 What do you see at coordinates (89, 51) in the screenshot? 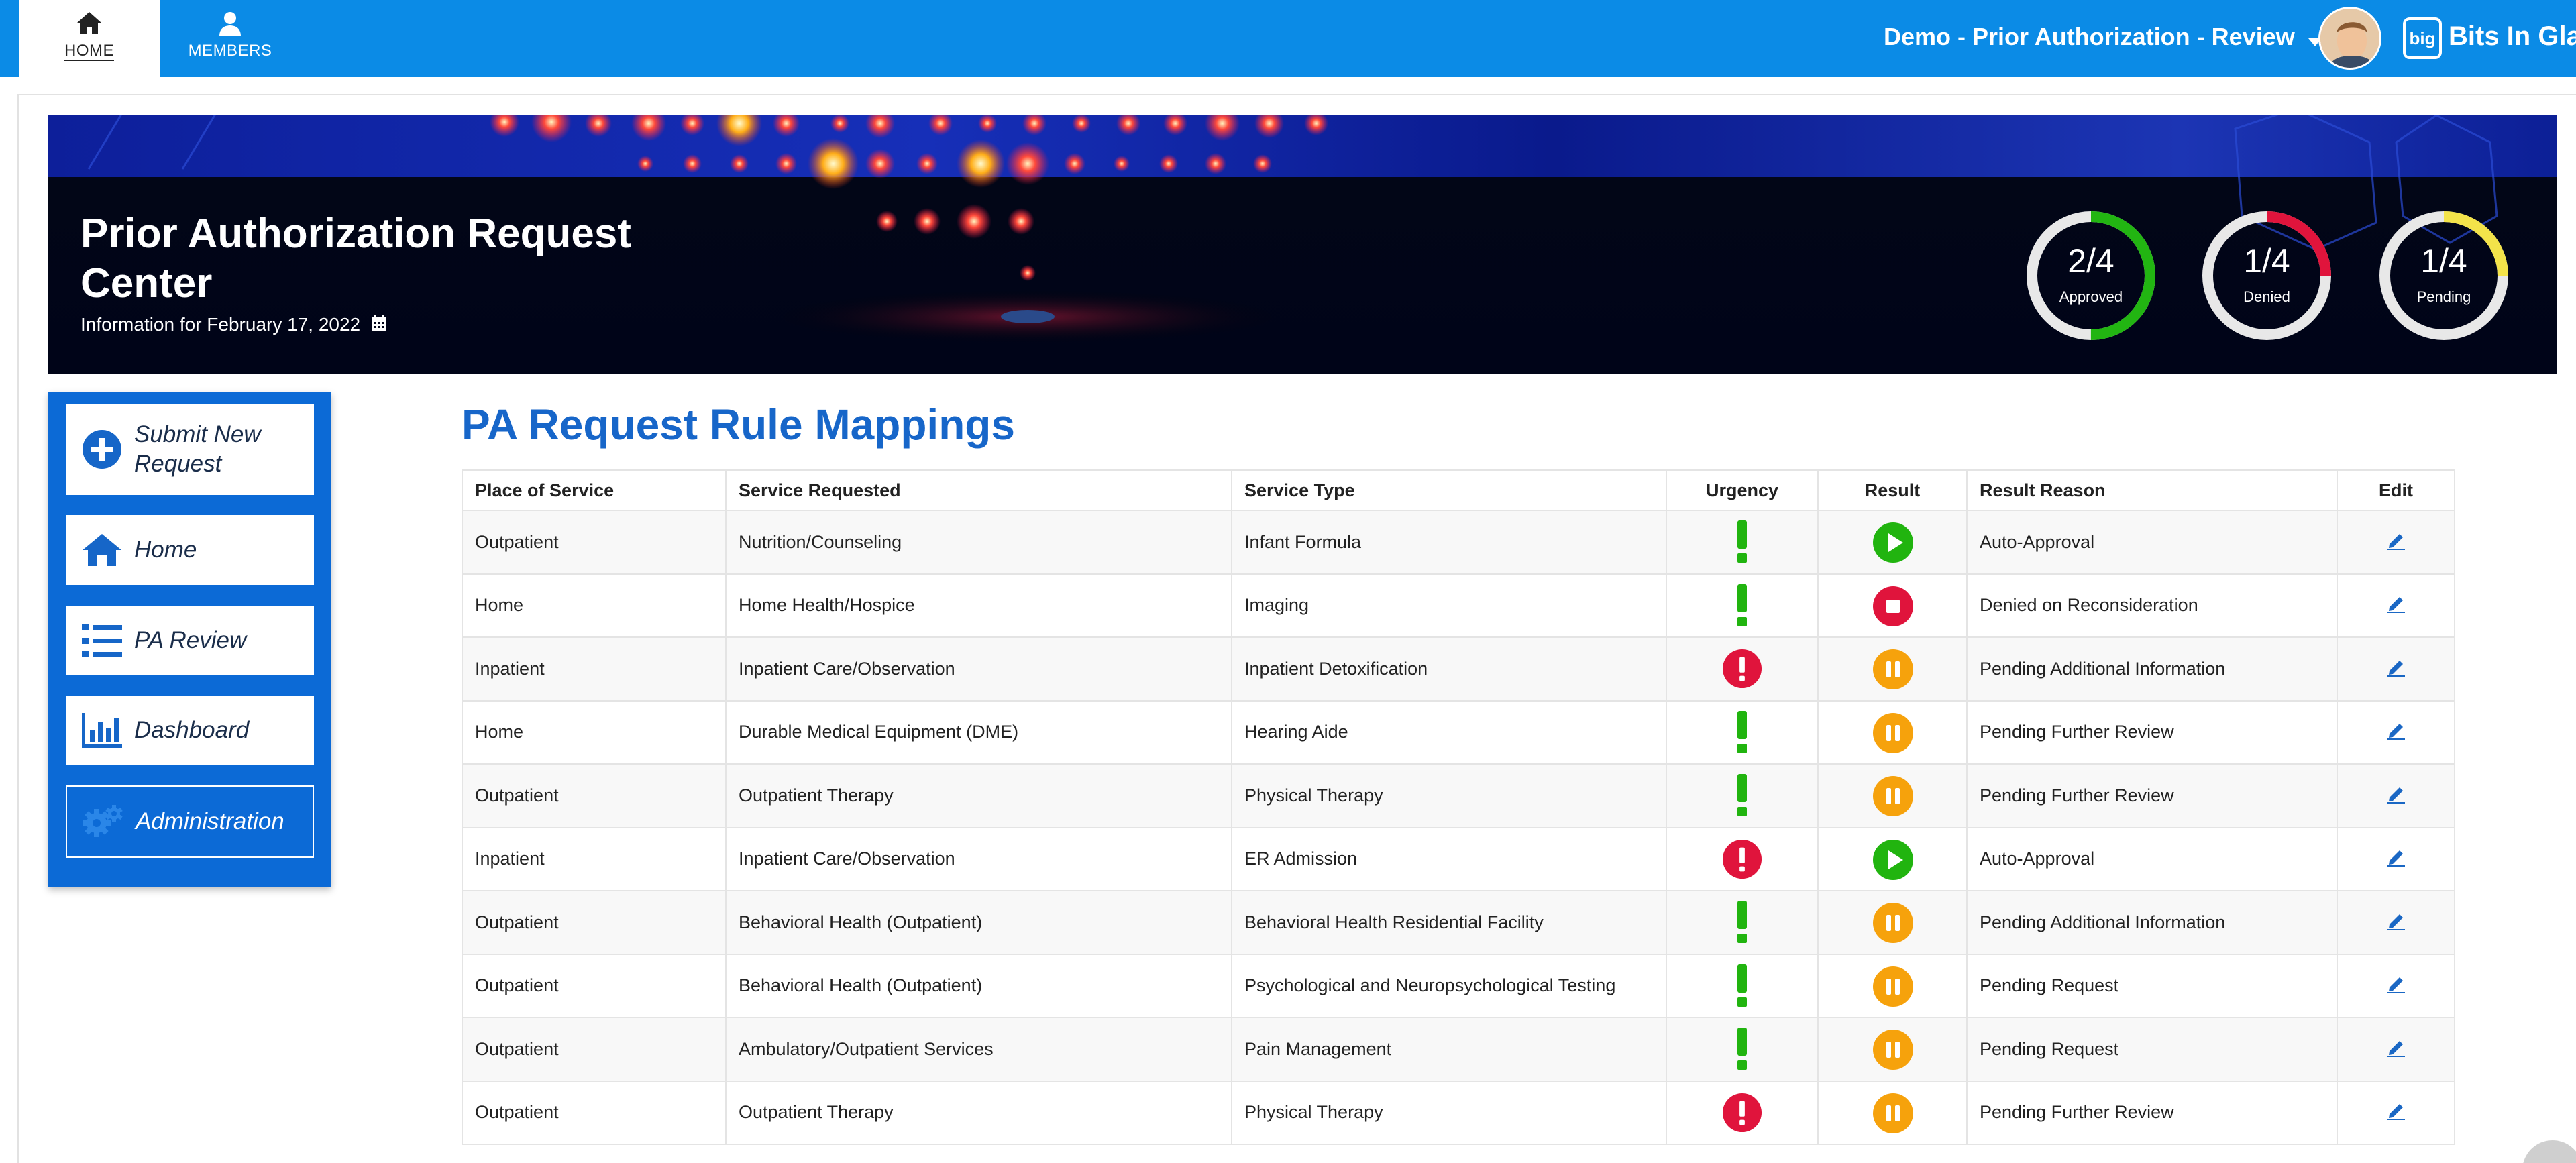
I see `nav-tab-label: HOME` at bounding box center [89, 51].